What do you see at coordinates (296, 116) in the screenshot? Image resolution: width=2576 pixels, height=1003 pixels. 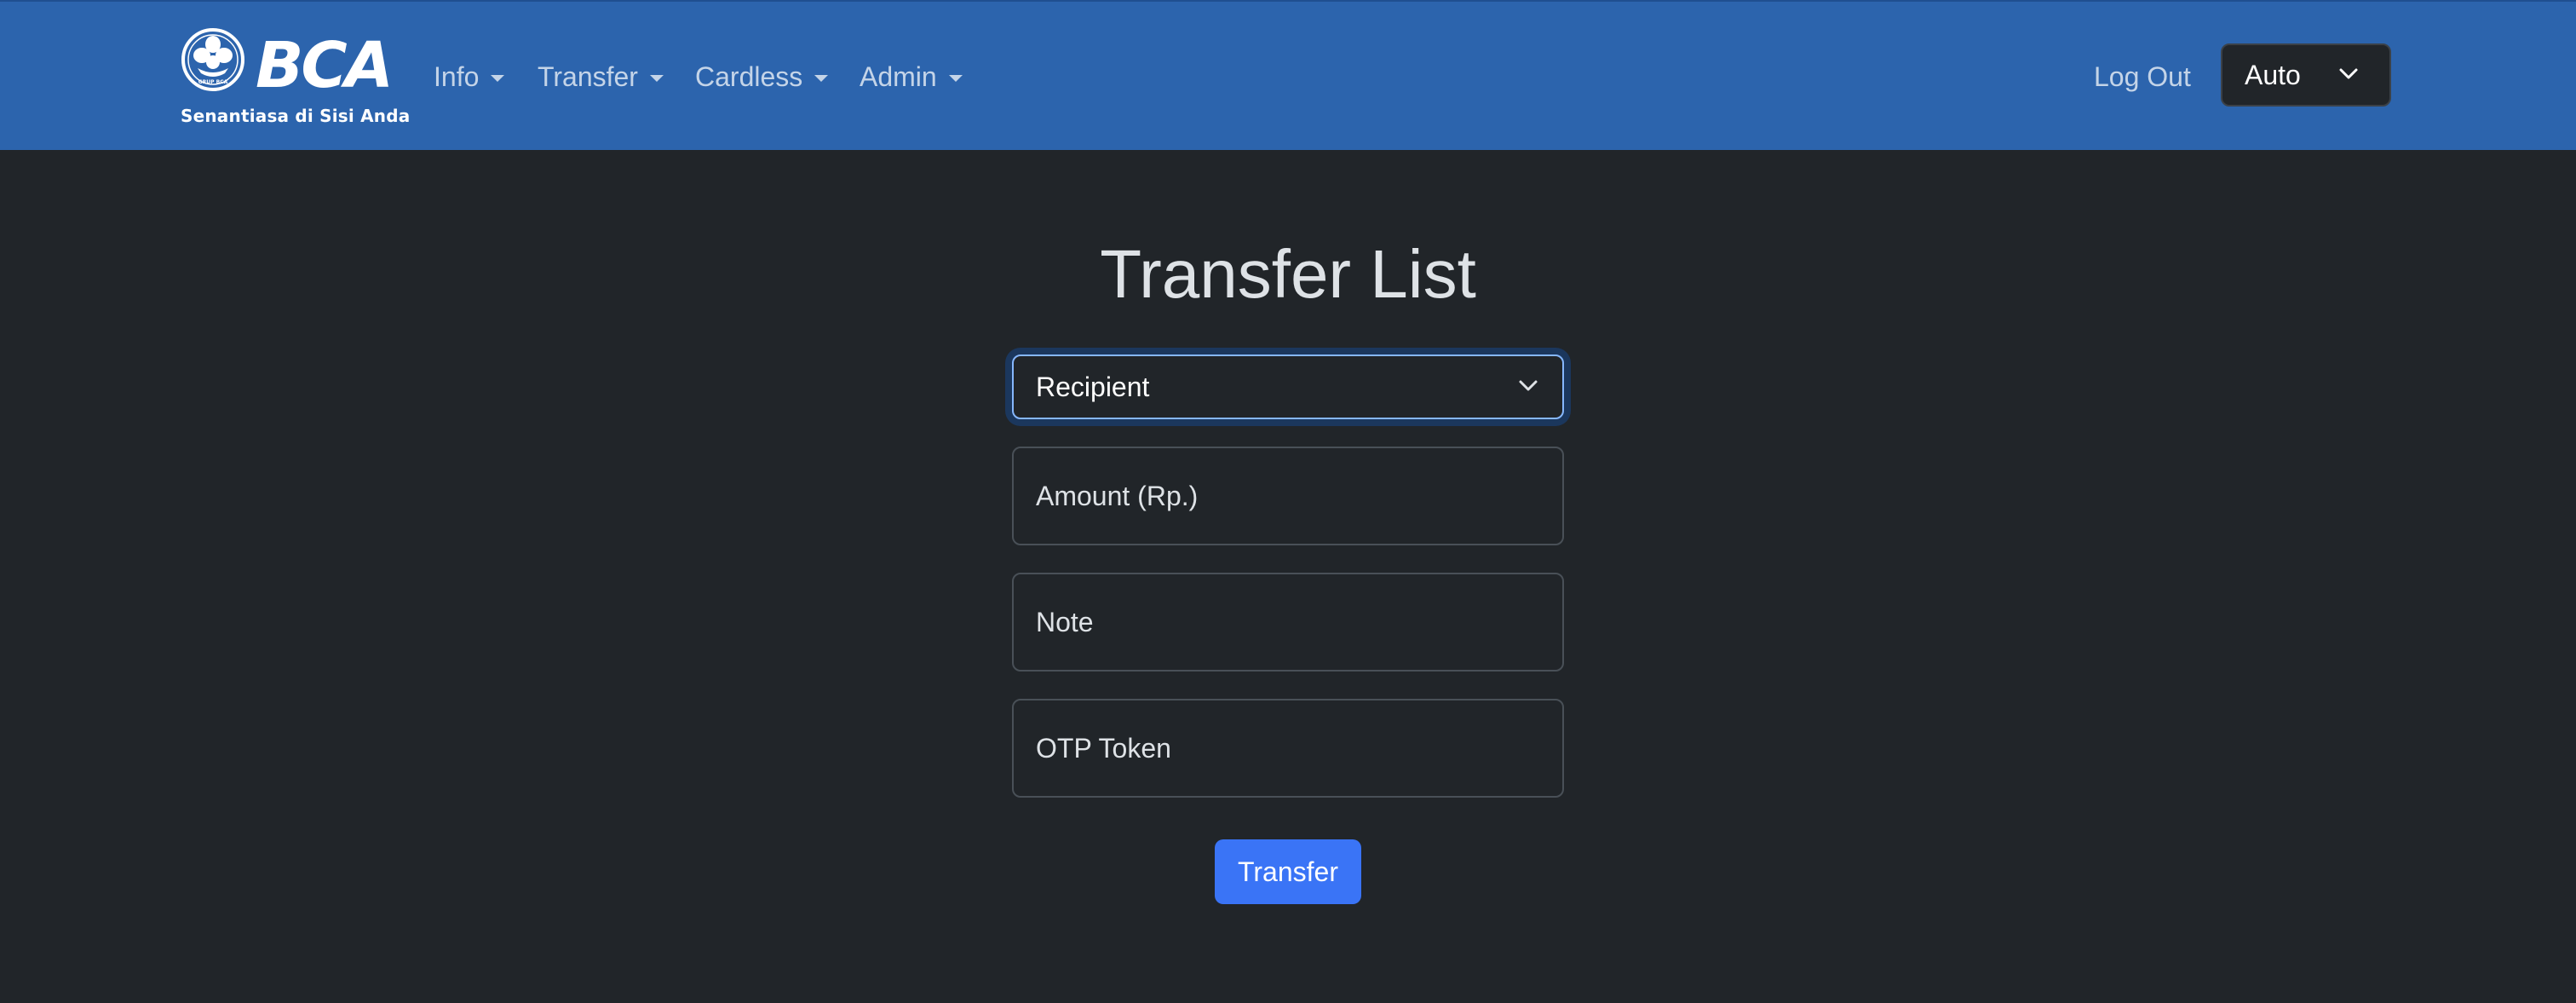 I see `brand-tagline: Senantiasa di Sisi Anda` at bounding box center [296, 116].